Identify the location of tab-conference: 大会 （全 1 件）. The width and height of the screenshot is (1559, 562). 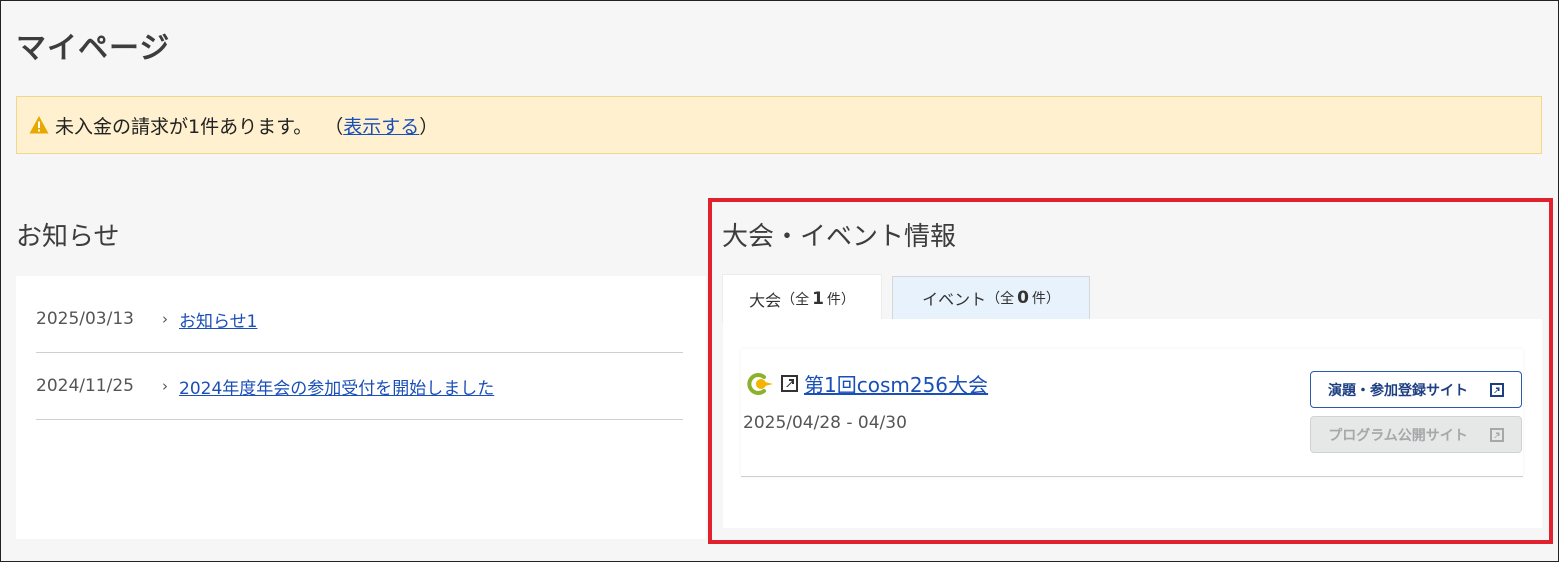
(802, 298).